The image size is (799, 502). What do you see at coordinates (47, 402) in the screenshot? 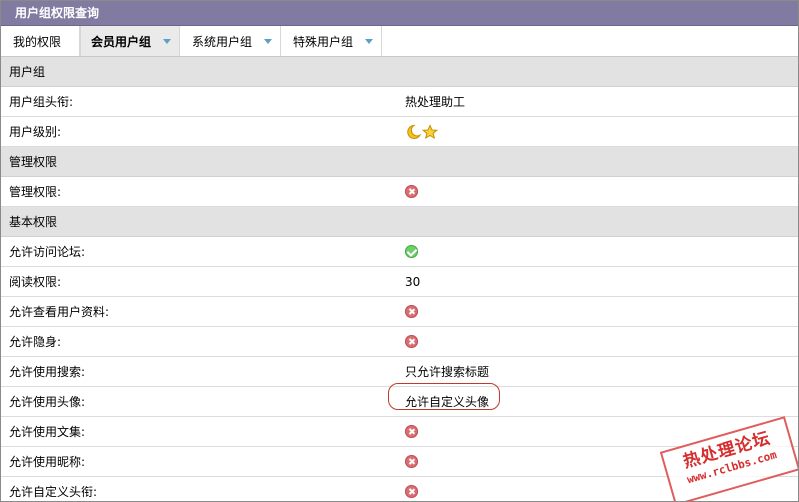
I see `row-key: 允许使用头像:` at bounding box center [47, 402].